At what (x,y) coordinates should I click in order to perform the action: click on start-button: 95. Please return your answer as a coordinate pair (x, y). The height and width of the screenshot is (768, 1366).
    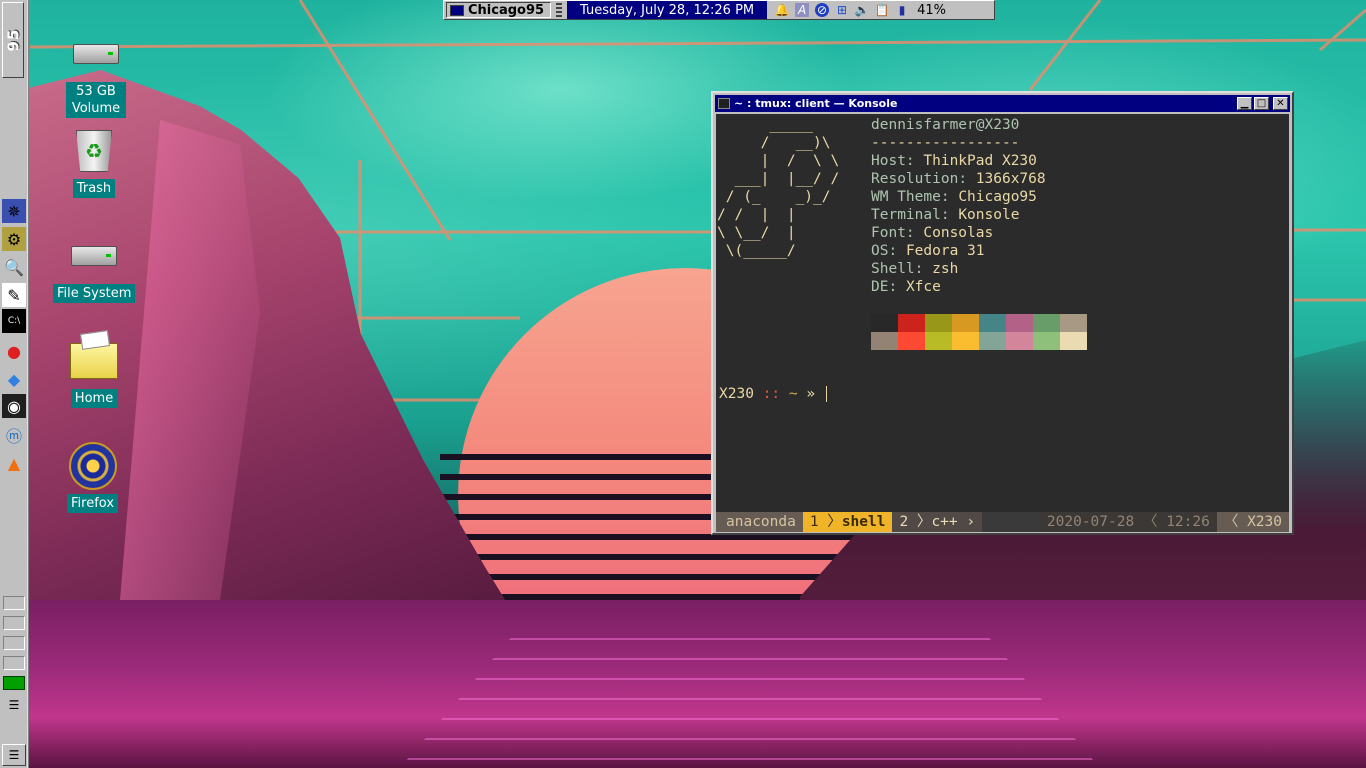
    Looking at the image, I should click on (13, 40).